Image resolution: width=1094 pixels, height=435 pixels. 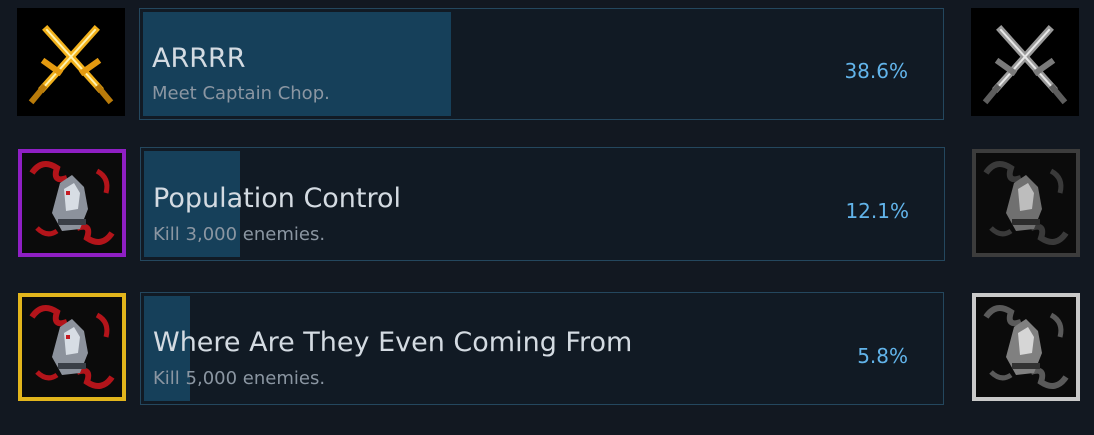 I want to click on werewolf-grey-frame-icon, so click(x=1026, y=203).